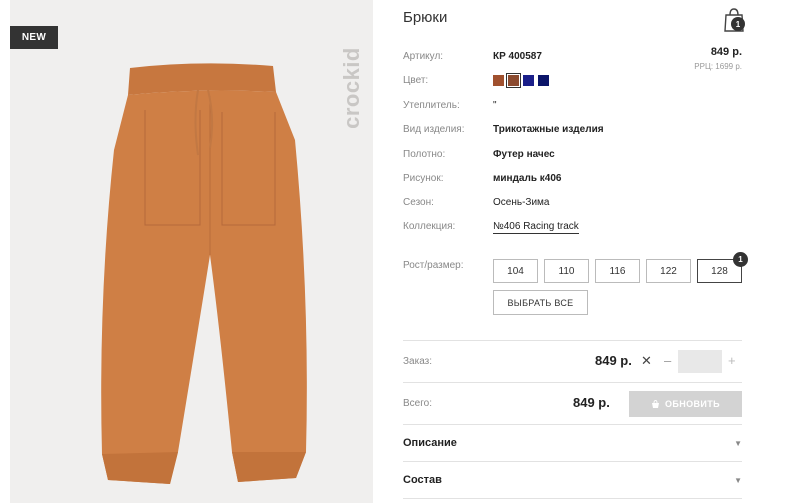 The height and width of the screenshot is (503, 800). What do you see at coordinates (527, 178) in the screenshot?
I see `pattern-value: миндаль к406` at bounding box center [527, 178].